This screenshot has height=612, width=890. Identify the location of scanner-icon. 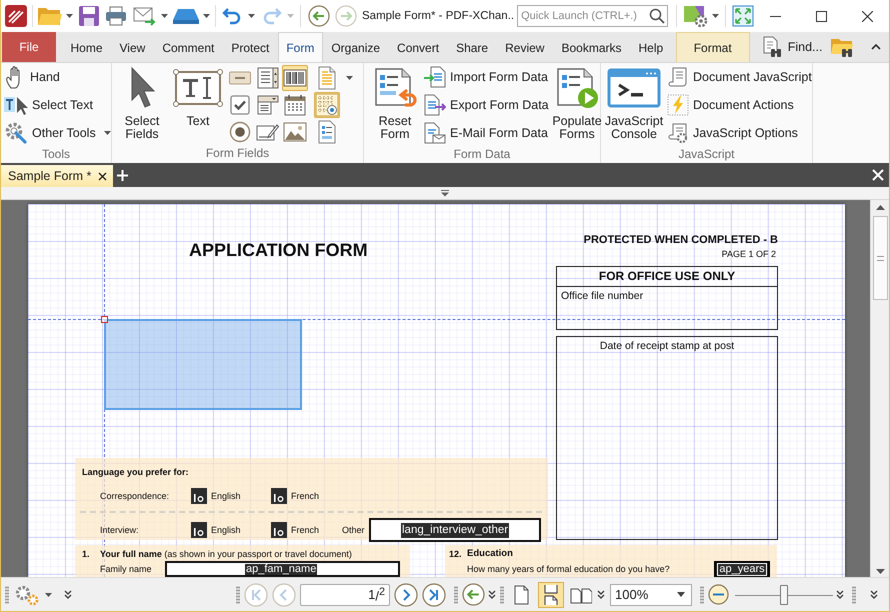
(186, 16).